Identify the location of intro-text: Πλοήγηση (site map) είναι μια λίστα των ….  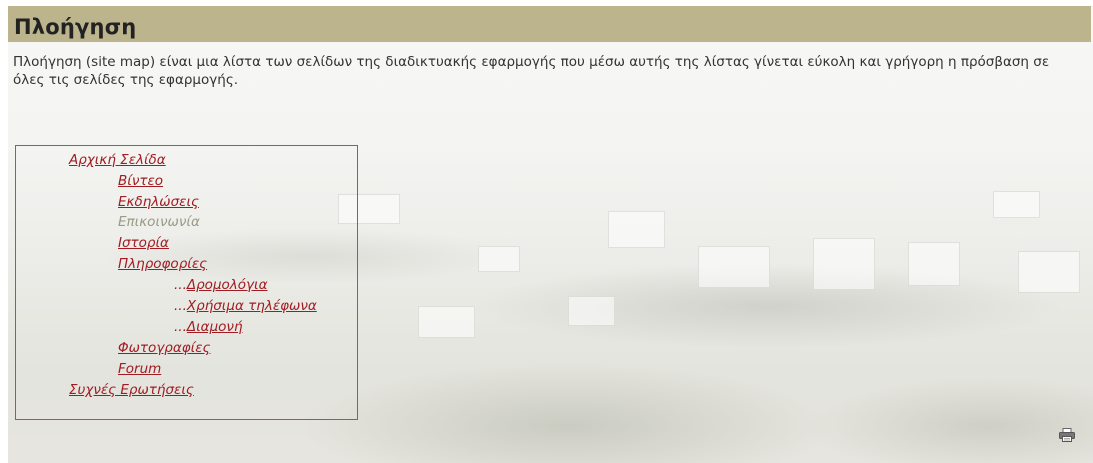
(531, 71).